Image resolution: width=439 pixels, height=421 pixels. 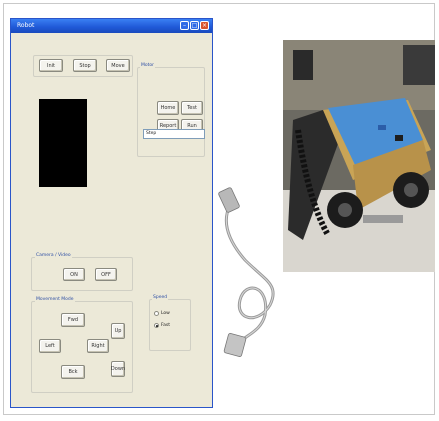 What do you see at coordinates (204, 25) in the screenshot?
I see `close-icon: ×` at bounding box center [204, 25].